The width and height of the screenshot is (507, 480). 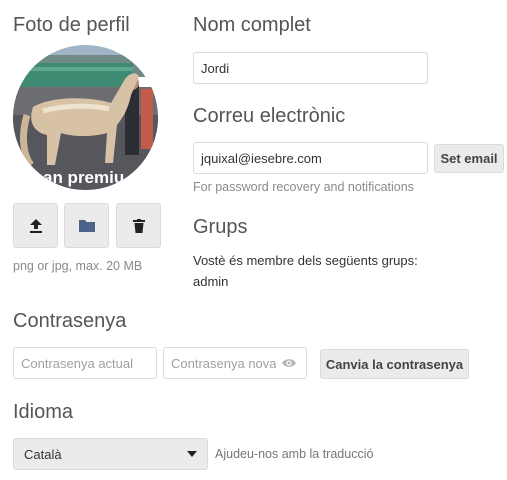 I want to click on full-name-title: Nom complet, so click(x=252, y=25).